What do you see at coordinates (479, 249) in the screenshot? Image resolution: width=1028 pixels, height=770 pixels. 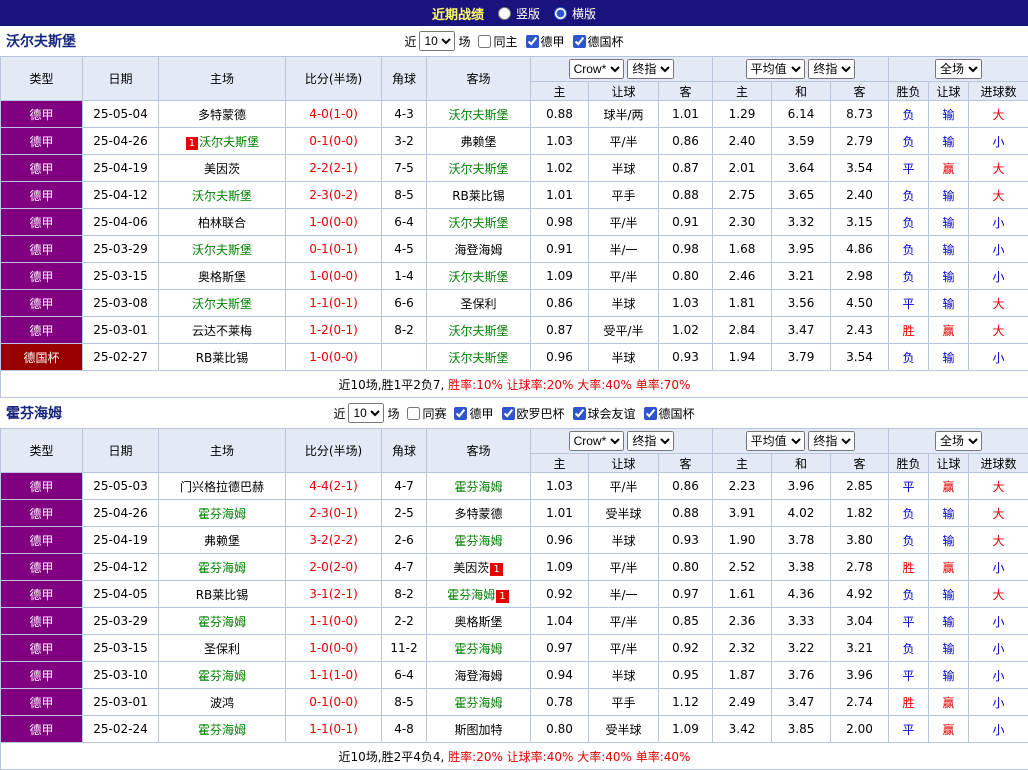 I see `away-team-cell: 海登海姆` at bounding box center [479, 249].